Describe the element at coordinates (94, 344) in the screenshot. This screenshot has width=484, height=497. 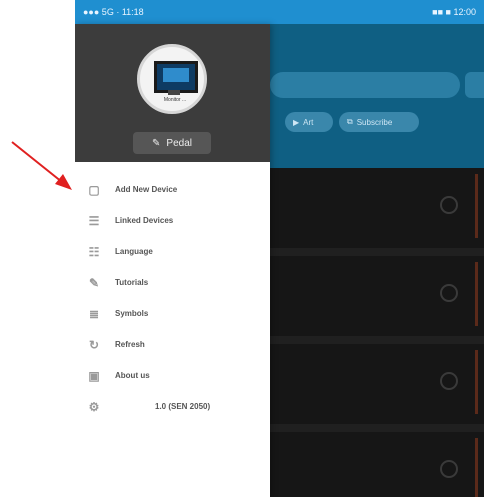
I see `refresh-icon: ↻` at that location.